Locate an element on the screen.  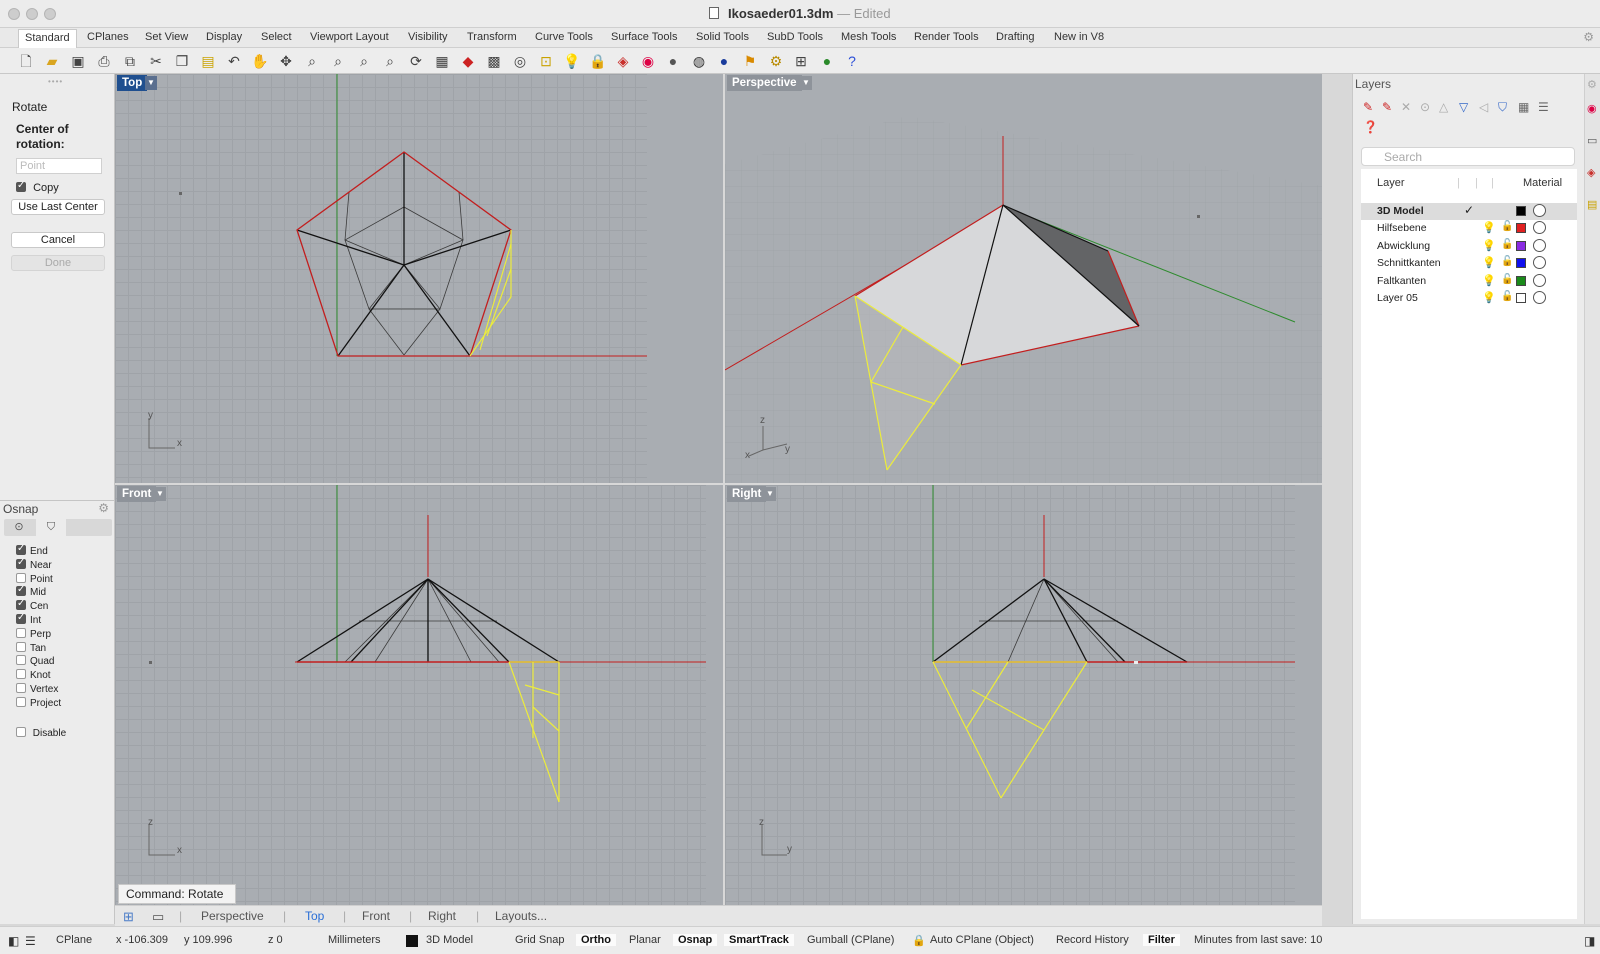
car-icon: ◆ is located at coordinates (468, 61).